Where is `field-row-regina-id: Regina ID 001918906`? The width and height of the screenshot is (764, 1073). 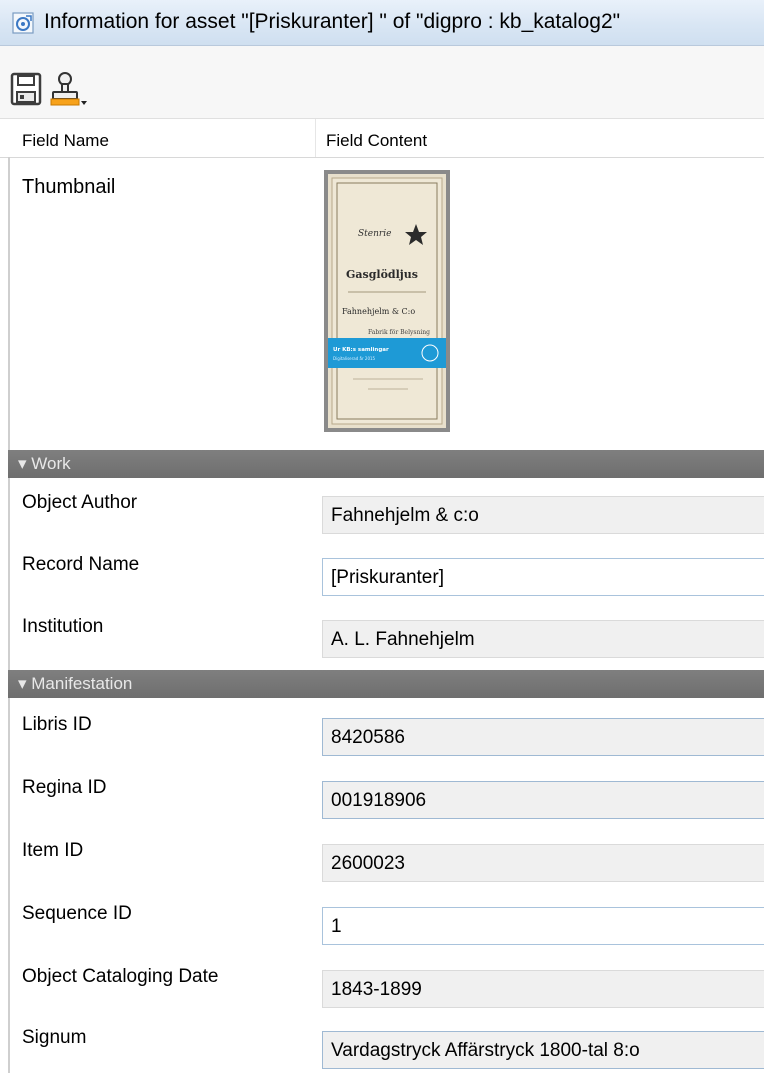
field-row-regina-id: Regina ID 001918906 is located at coordinates (382, 793).